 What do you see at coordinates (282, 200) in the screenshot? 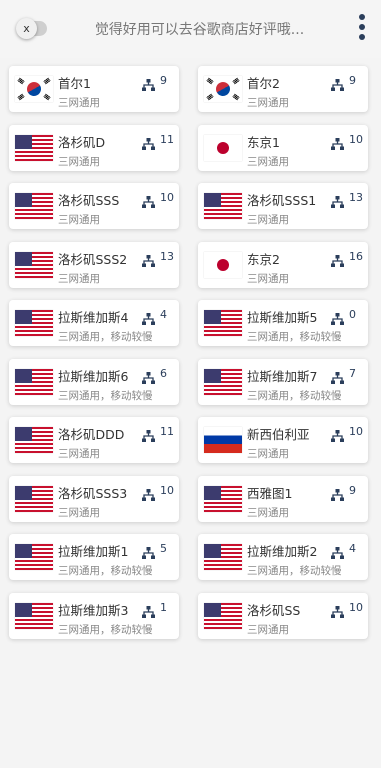
I see `server-name: 洛杉矶SSS1` at bounding box center [282, 200].